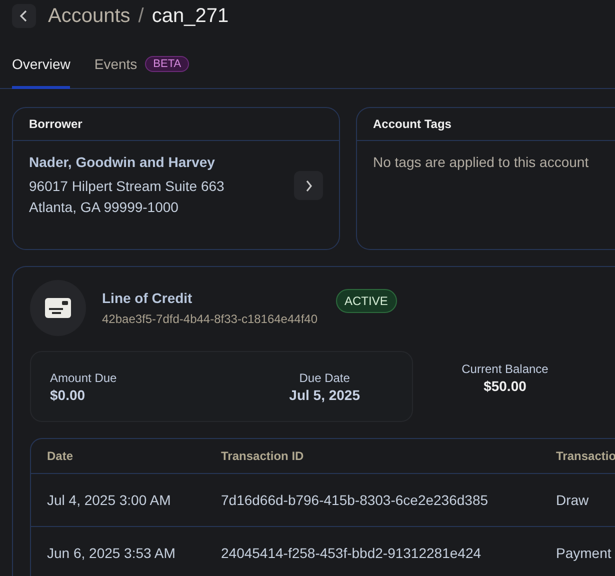  I want to click on card-header: Borrower, so click(176, 124).